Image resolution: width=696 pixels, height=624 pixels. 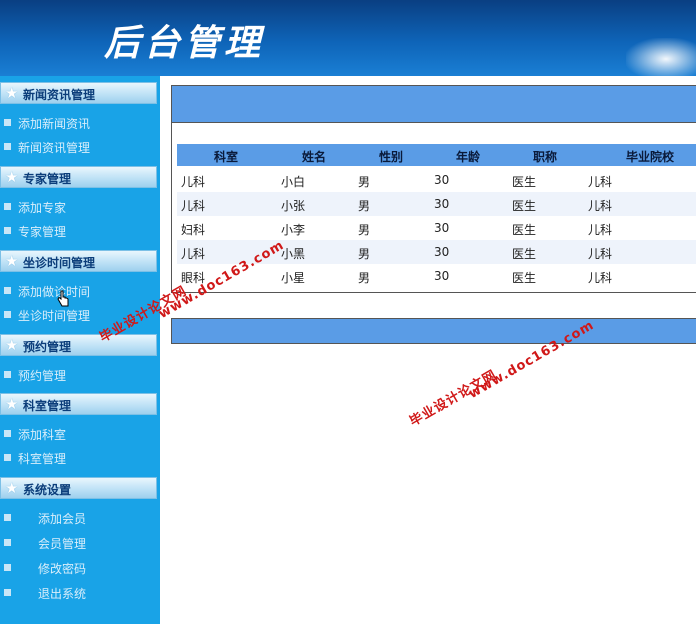 I want to click on cell-name: 小白, so click(x=293, y=182).